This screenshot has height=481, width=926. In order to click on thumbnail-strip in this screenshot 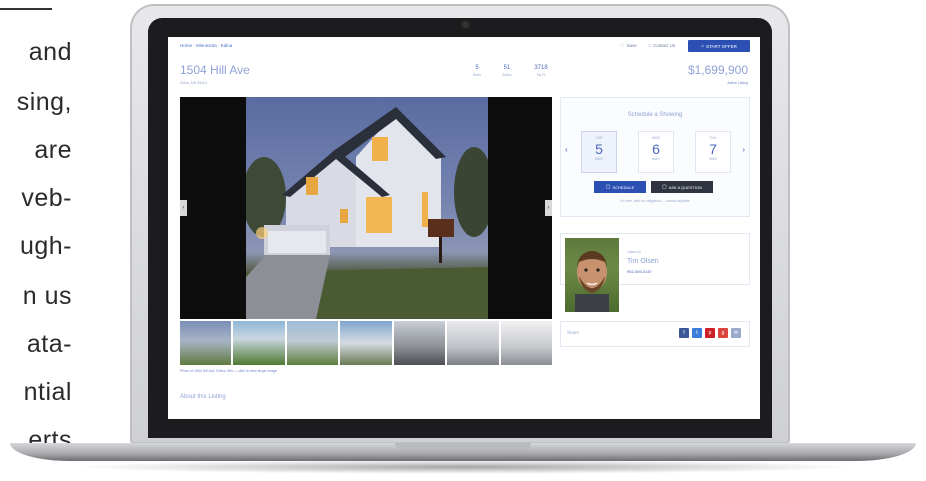, I will do `click(366, 343)`.